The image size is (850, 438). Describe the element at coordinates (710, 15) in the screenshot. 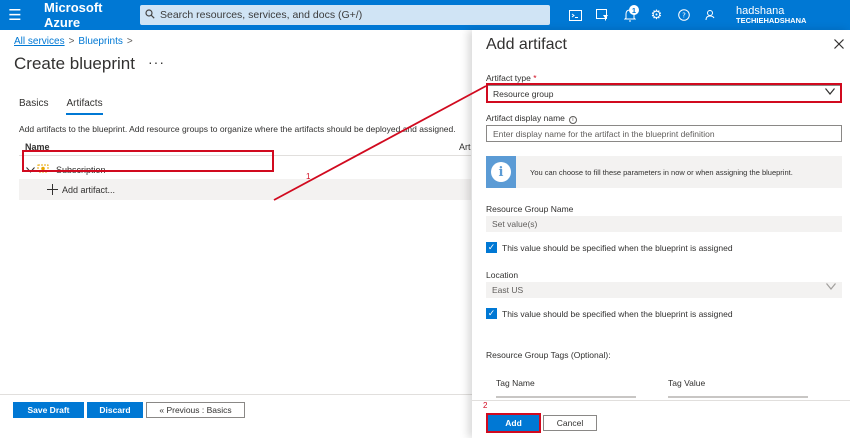

I see `feedback-icon` at that location.